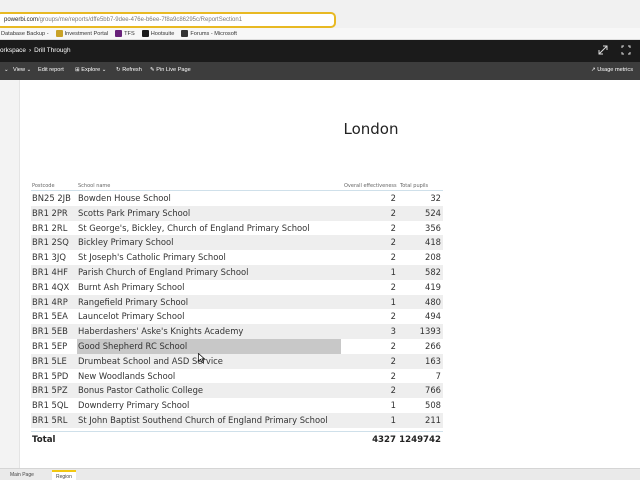  I want to click on explore-menu: ⊞ Explore ⌄, so click(90, 70).